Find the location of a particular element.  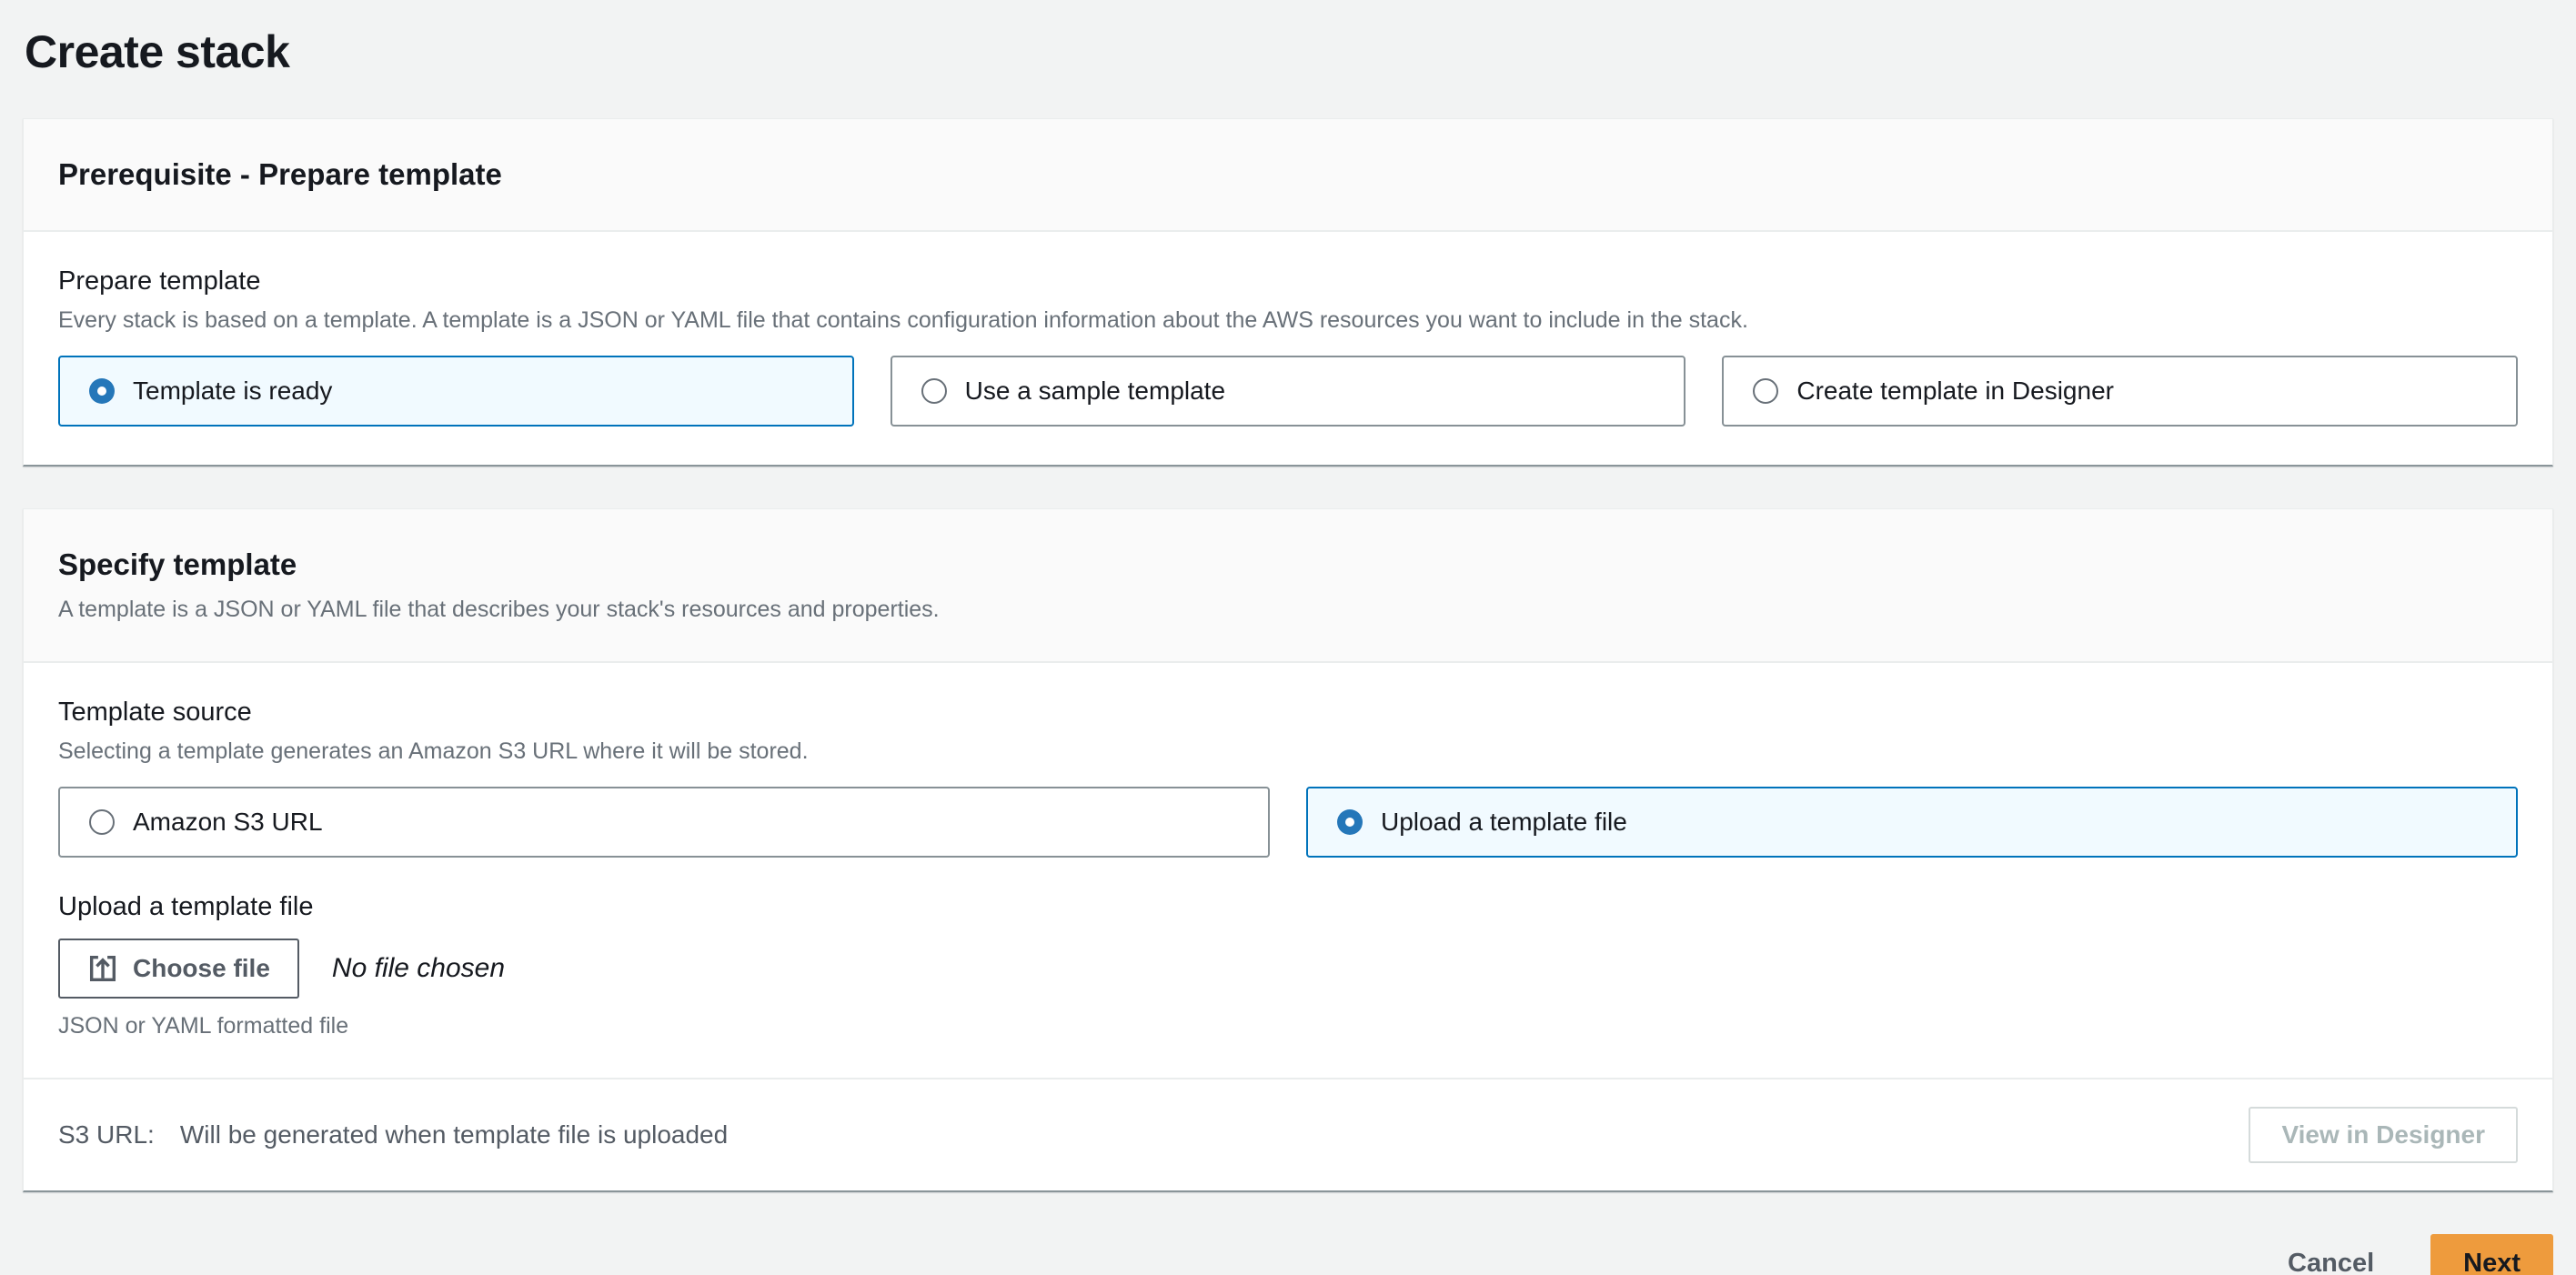

template-source-options: Amazon S3 URL Upload a template file is located at coordinates (1288, 822).